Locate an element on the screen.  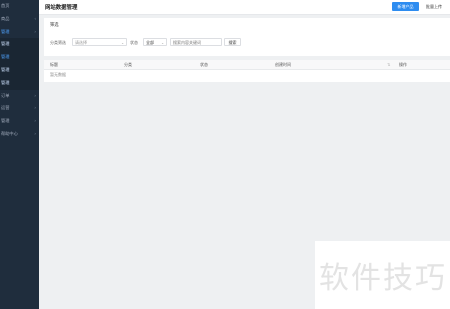
batch-upload-button: 批量上传 is located at coordinates (434, 6).